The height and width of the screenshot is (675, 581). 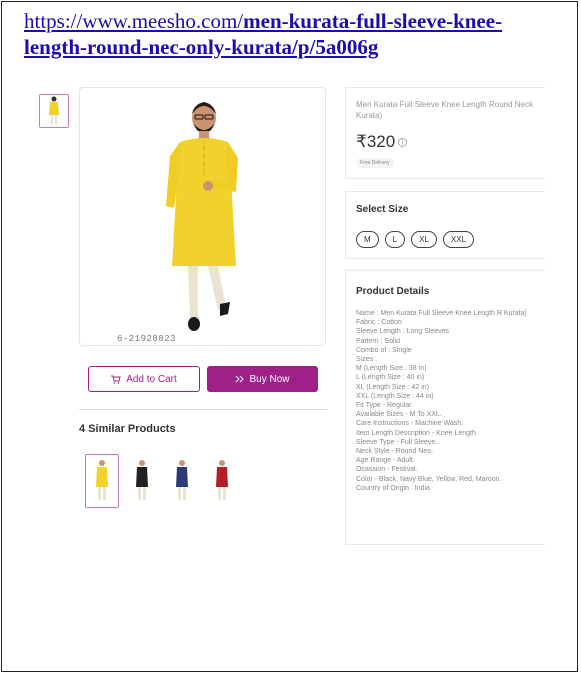 I want to click on detail-line: Available Sizes - M To XXL., so click(x=399, y=415).